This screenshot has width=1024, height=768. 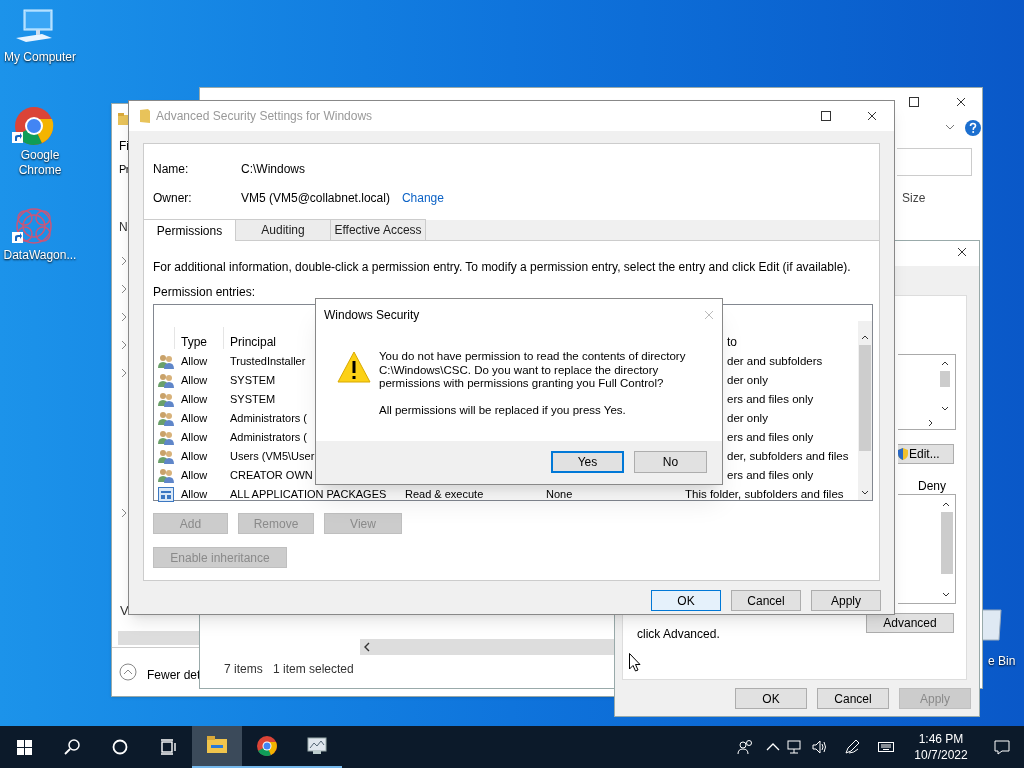 What do you see at coordinates (123, 227) in the screenshot?
I see `column-header: N` at bounding box center [123, 227].